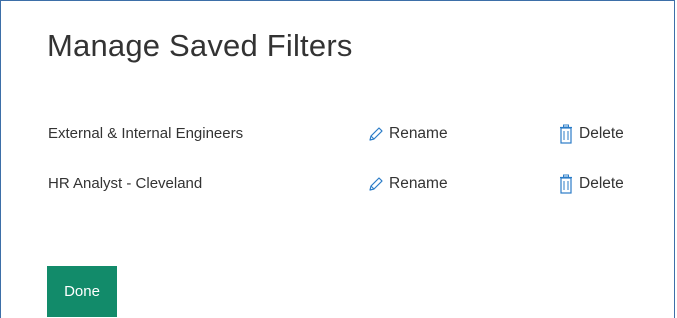  Describe the element at coordinates (82, 291) in the screenshot. I see `done-button: Done` at that location.